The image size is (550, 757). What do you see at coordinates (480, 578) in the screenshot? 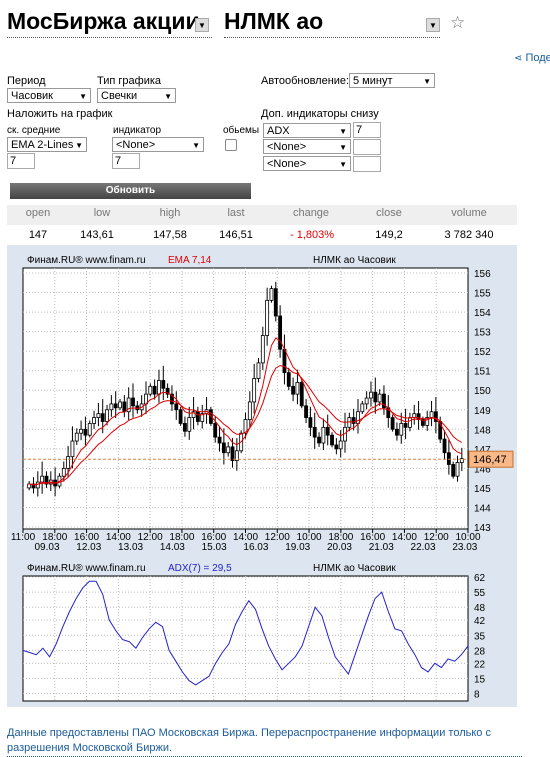
I see `adx-y-tick-label: 62` at bounding box center [480, 578].